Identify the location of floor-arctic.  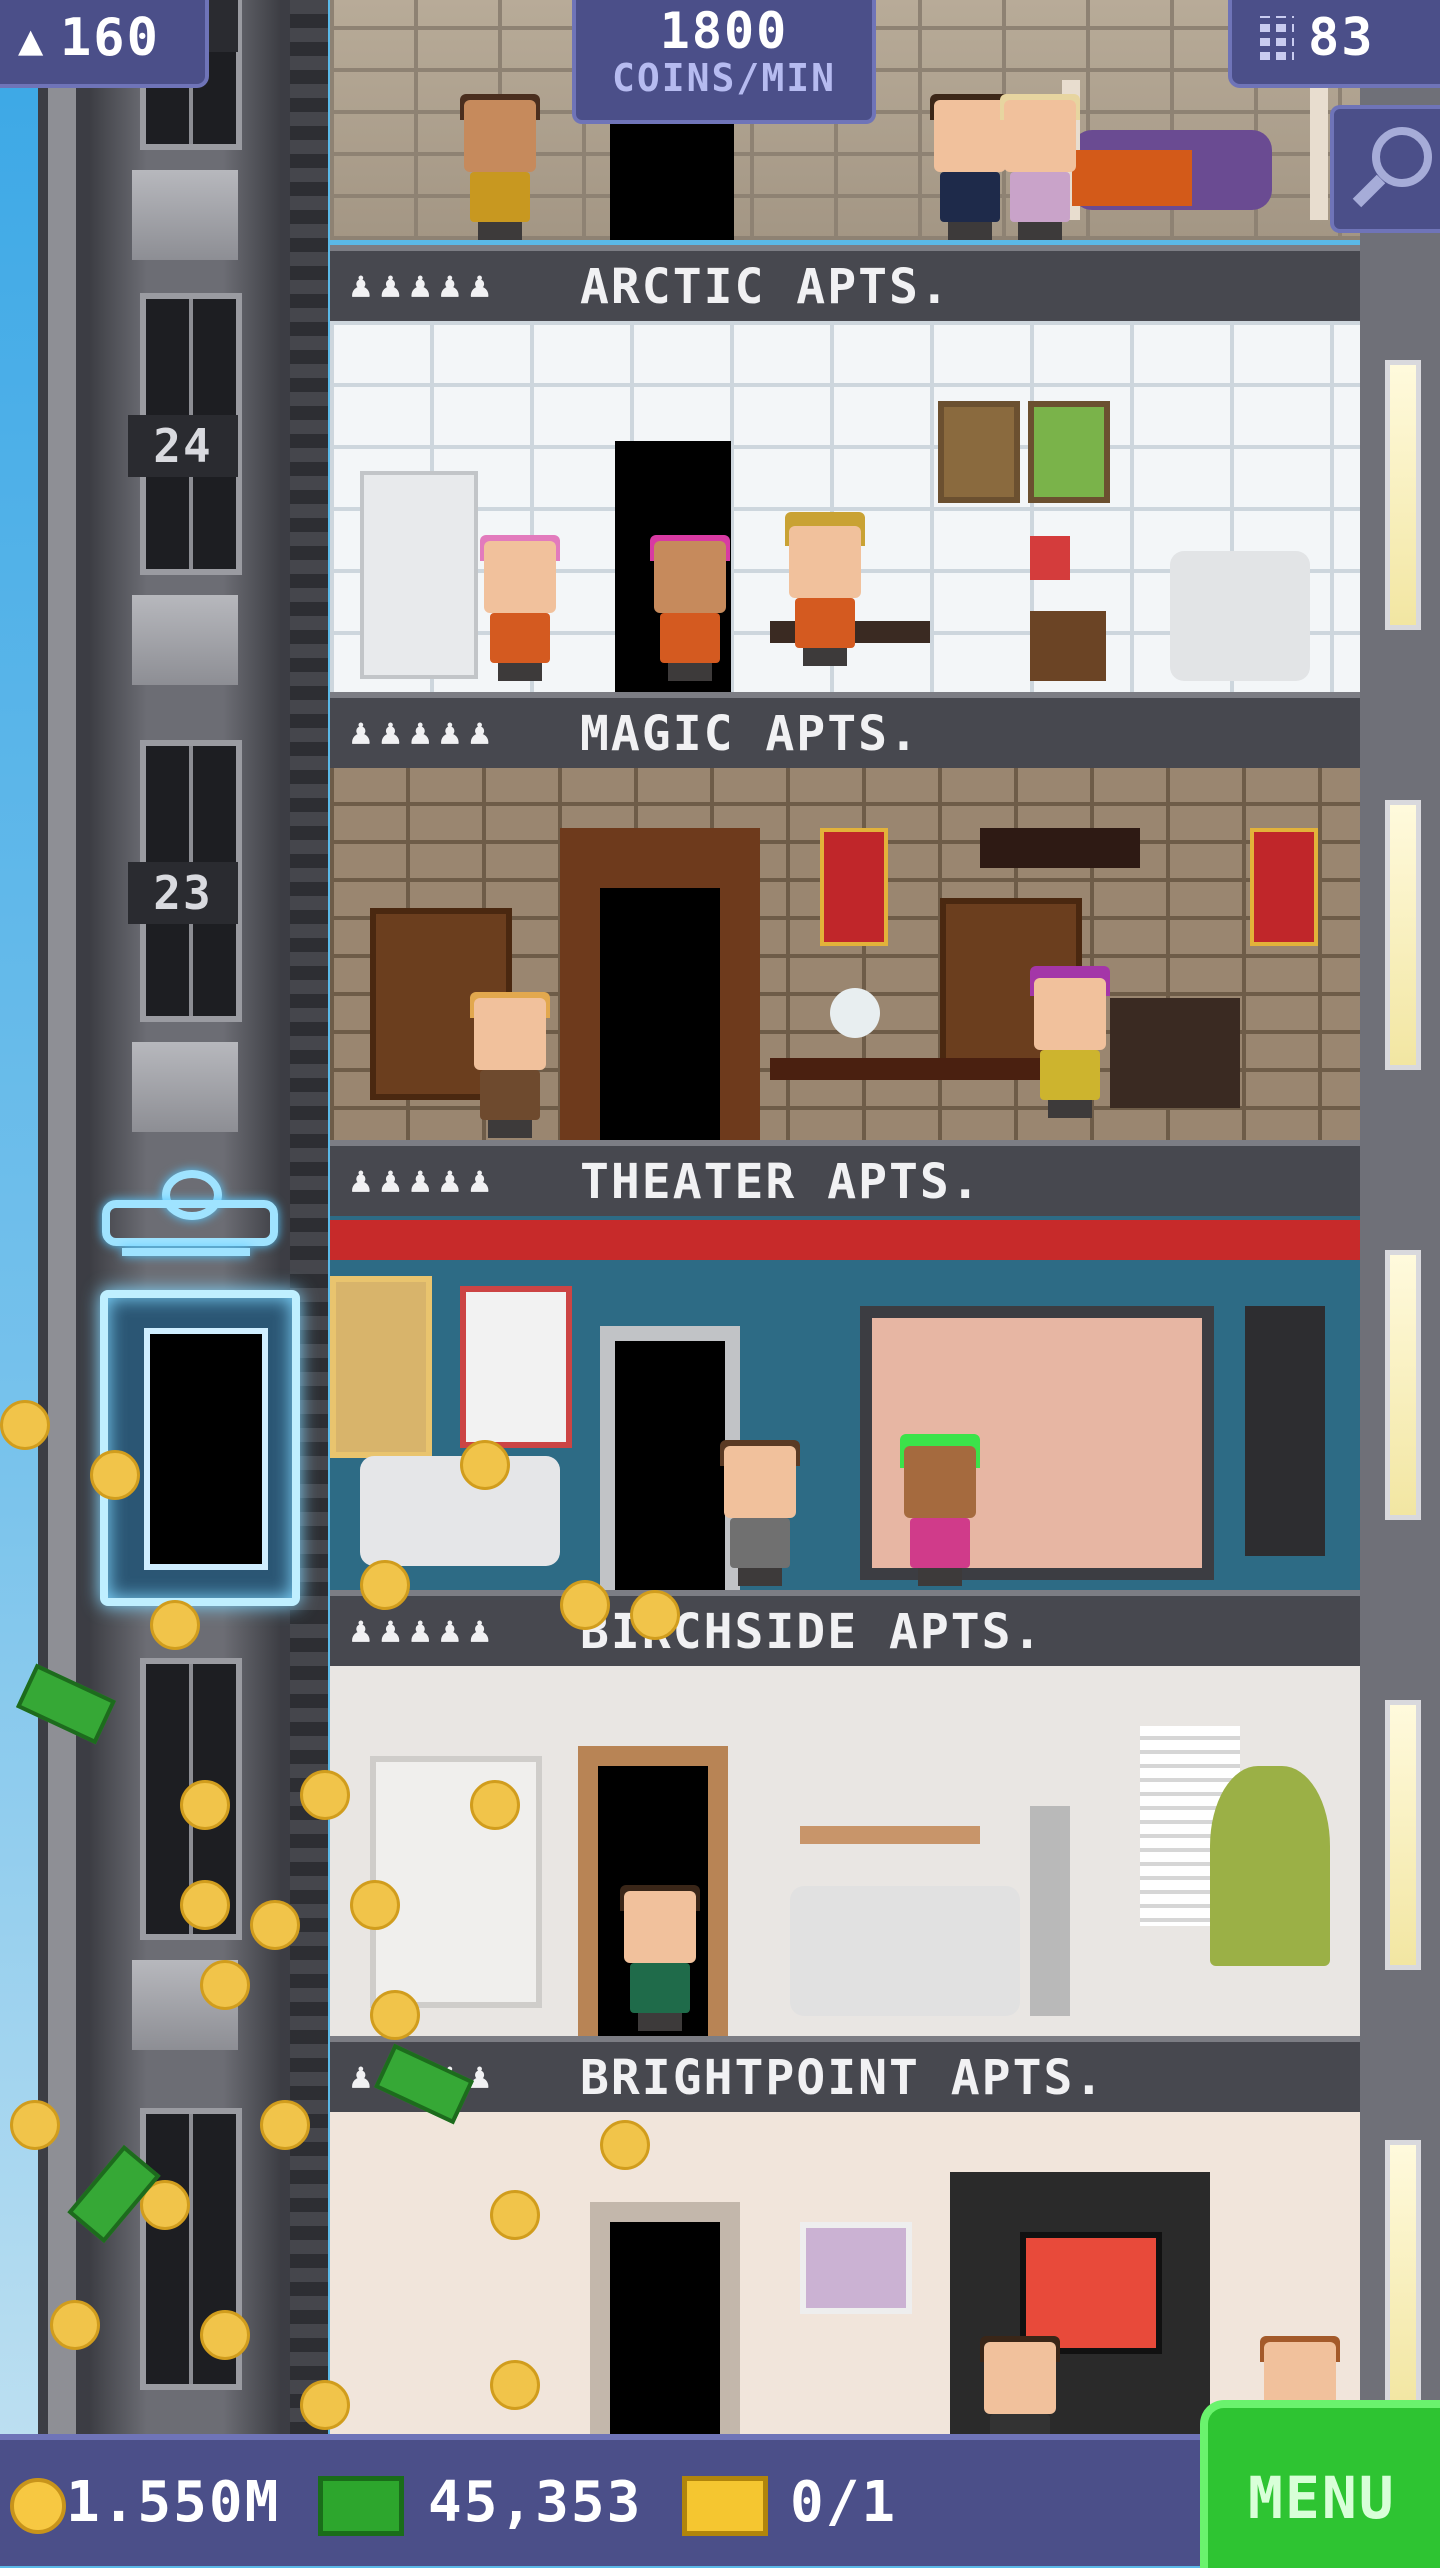
(845, 509).